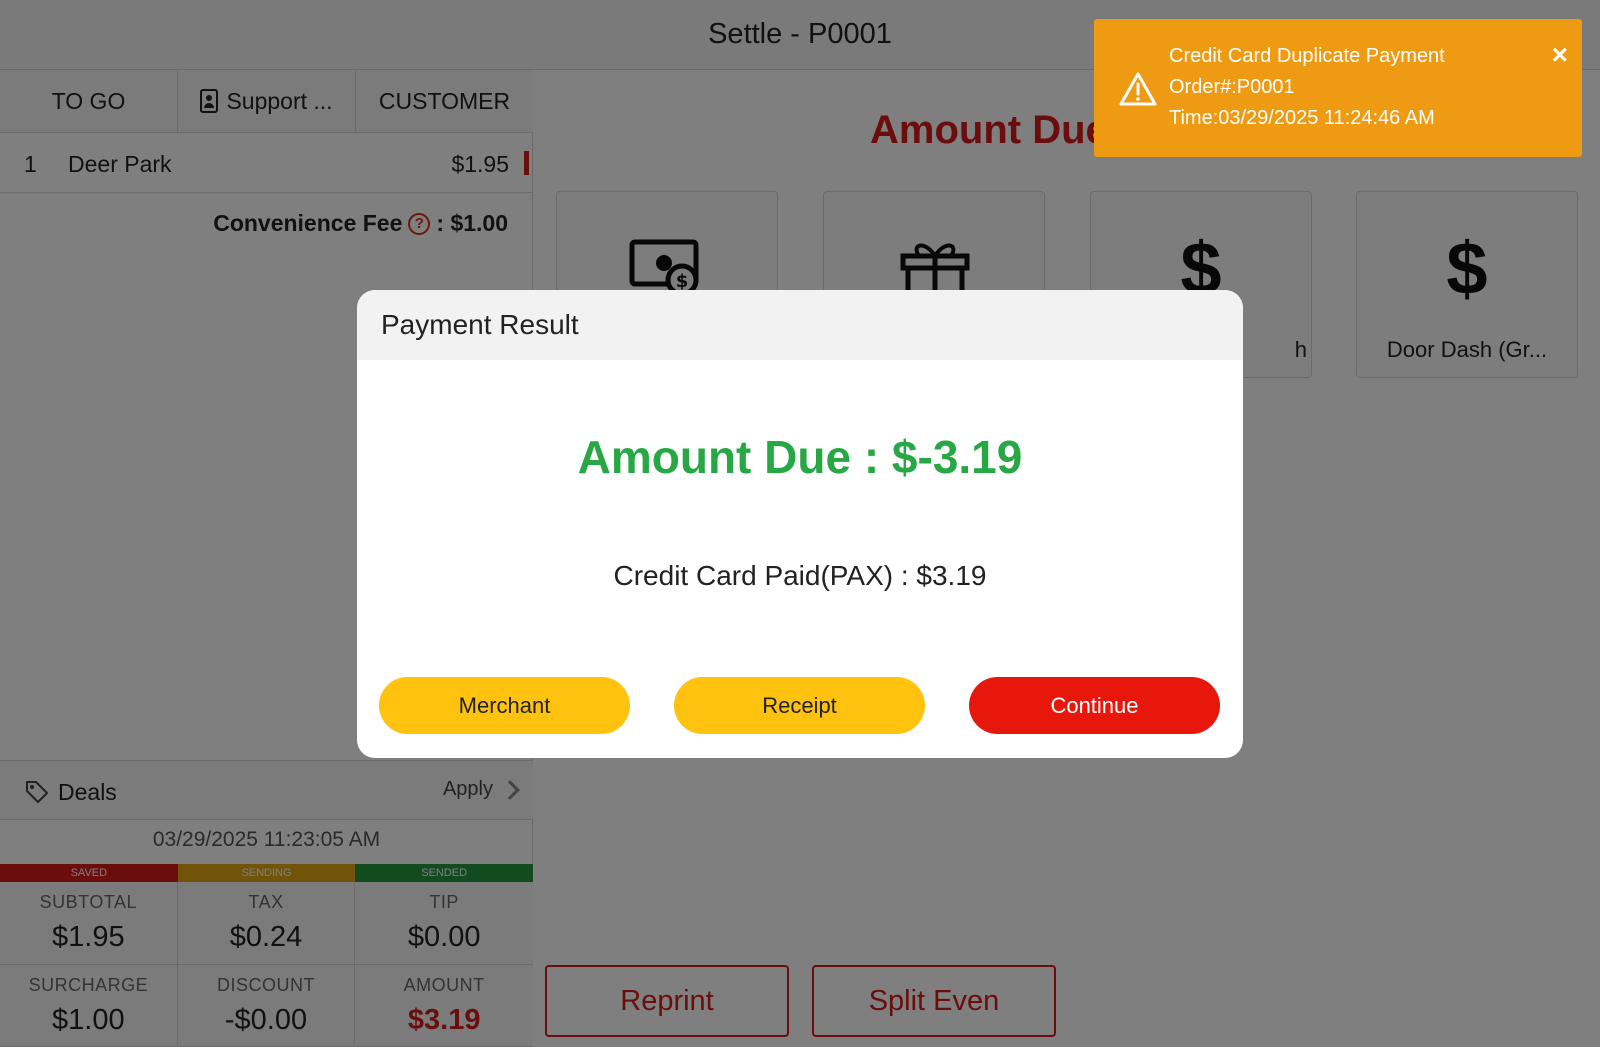 The width and height of the screenshot is (1600, 1047). I want to click on merchant-button: Merchant, so click(504, 705).